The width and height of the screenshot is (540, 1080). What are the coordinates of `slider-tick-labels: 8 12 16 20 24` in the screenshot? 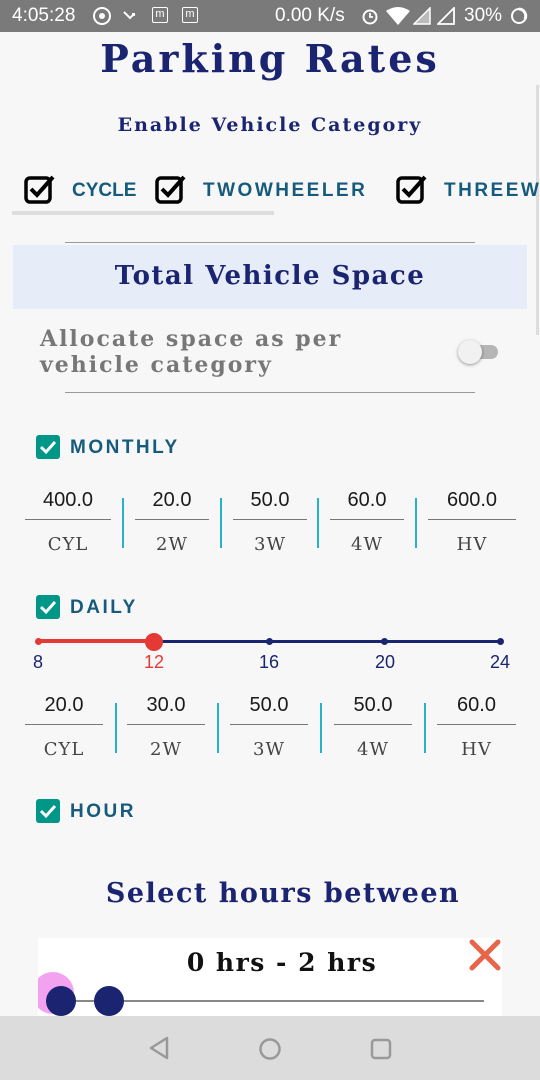 It's located at (270, 664).